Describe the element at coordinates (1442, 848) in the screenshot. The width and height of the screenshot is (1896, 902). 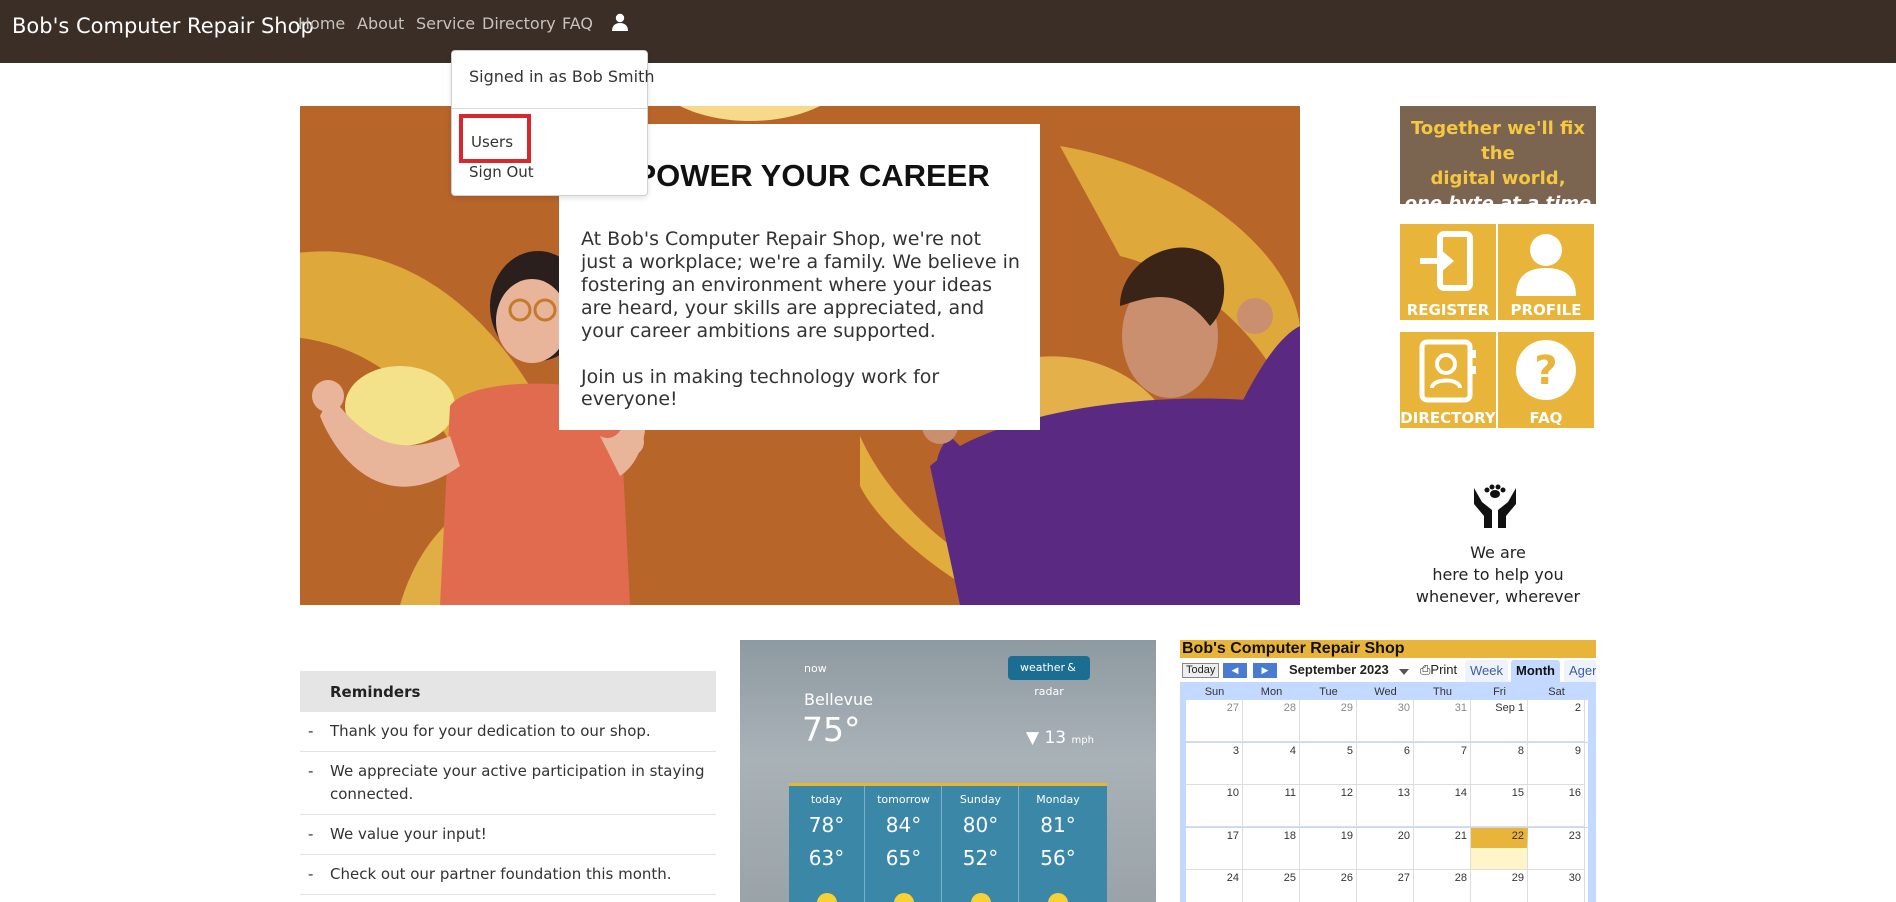
I see `calendar-day-cell: 21` at that location.